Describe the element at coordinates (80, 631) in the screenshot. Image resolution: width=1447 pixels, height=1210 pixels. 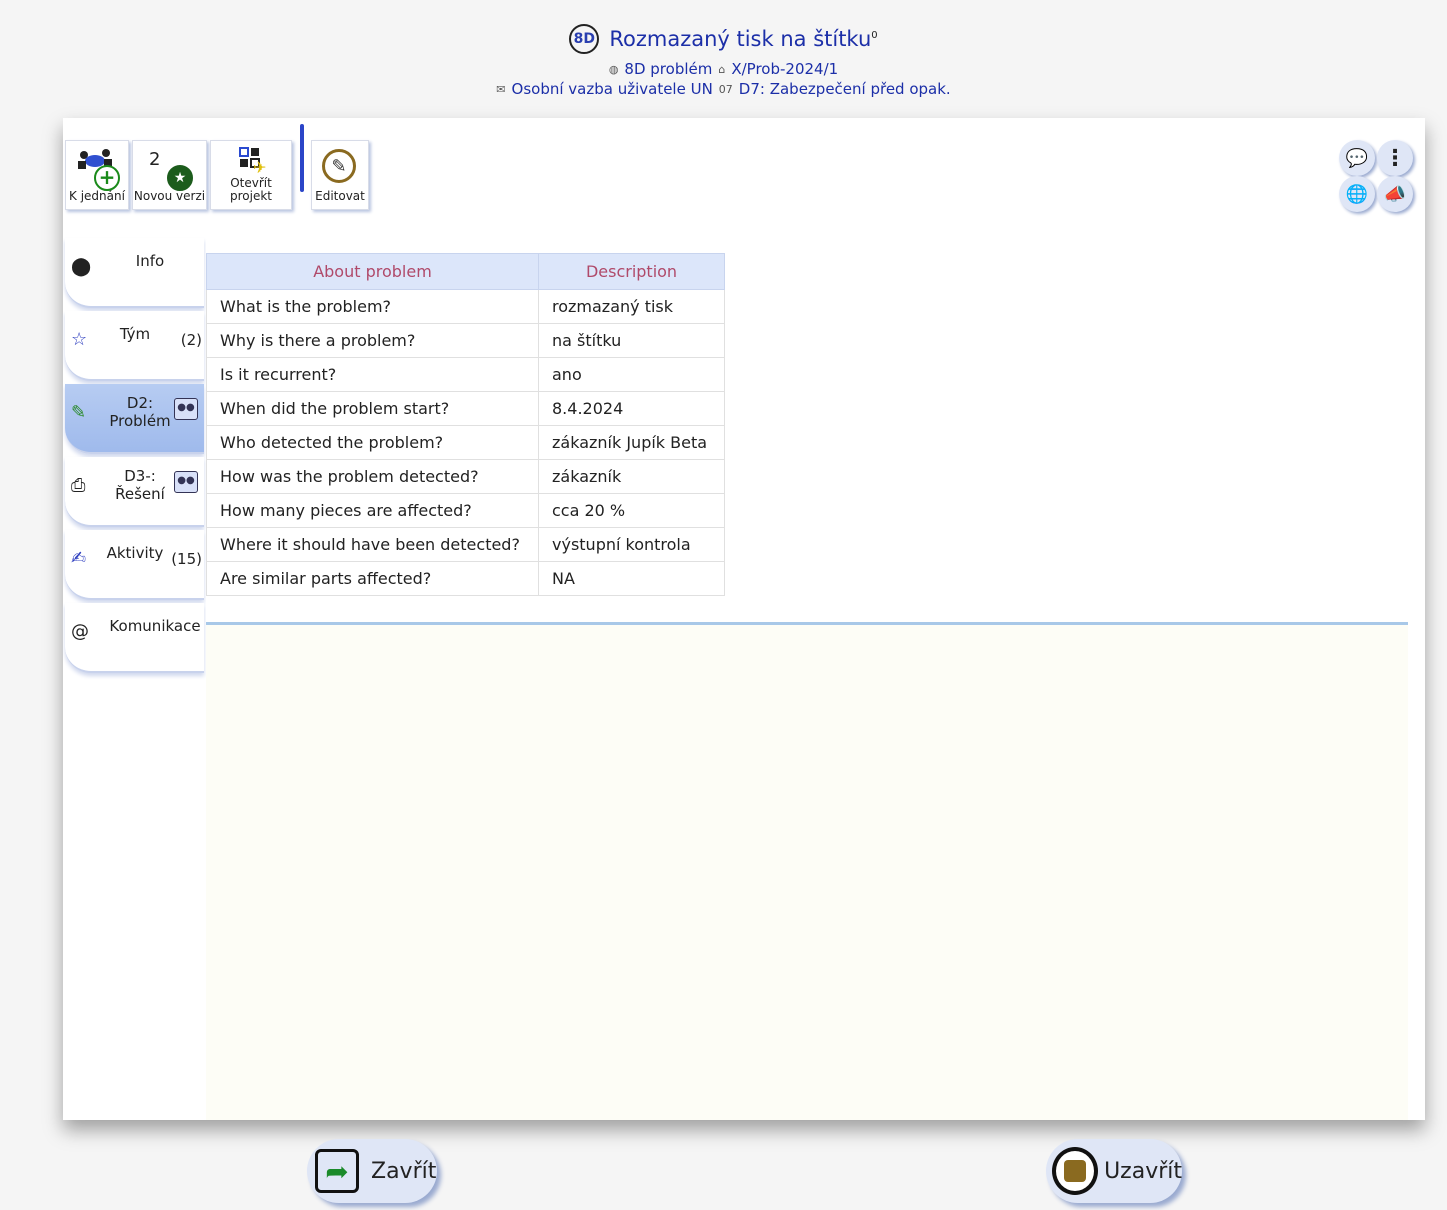
I see `at-sign-icon: @` at that location.